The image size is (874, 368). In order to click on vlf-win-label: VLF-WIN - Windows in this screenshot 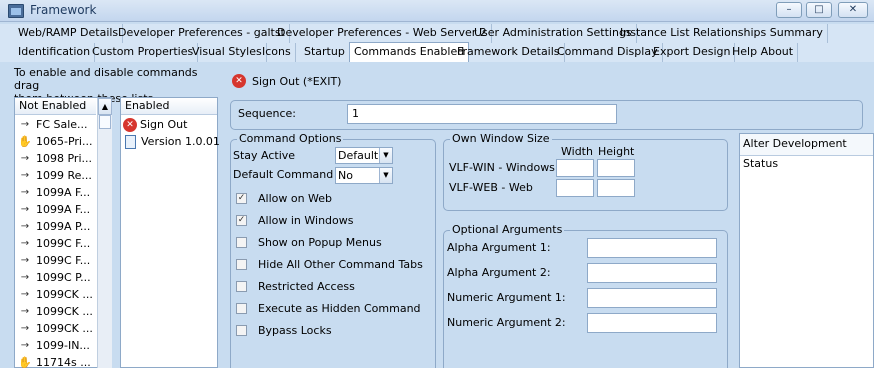, I will do `click(502, 167)`.